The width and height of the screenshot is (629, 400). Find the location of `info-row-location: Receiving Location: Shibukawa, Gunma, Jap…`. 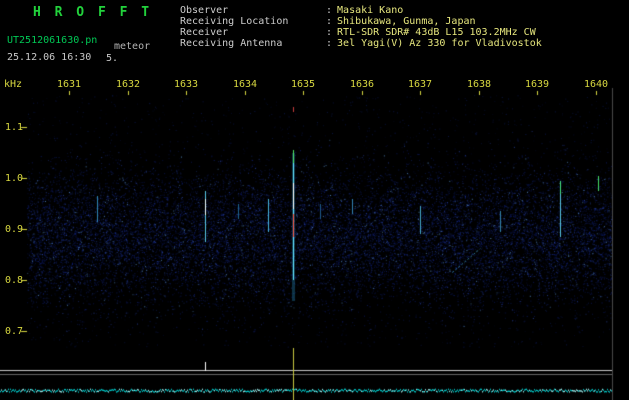

info-row-location: Receiving Location: Shibukawa, Gunma, Jap… is located at coordinates (361, 21).